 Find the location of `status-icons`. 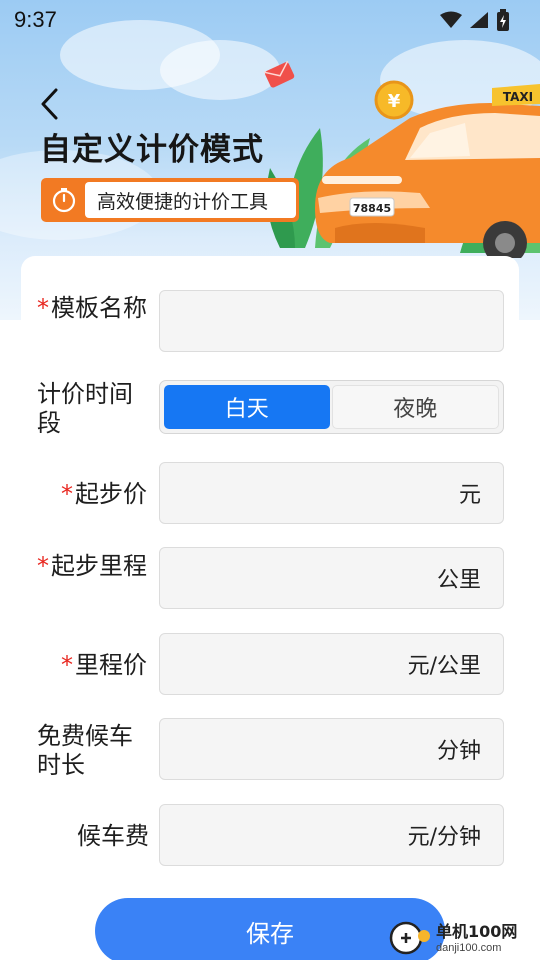

status-icons is located at coordinates (475, 20).